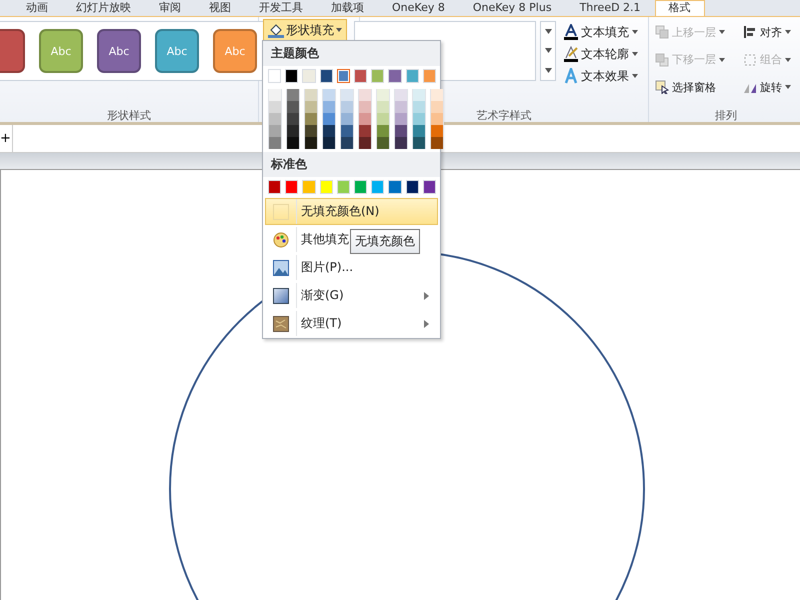 The height and width of the screenshot is (600, 800). What do you see at coordinates (170, 8) in the screenshot?
I see `ribbon-tab: 审阅` at bounding box center [170, 8].